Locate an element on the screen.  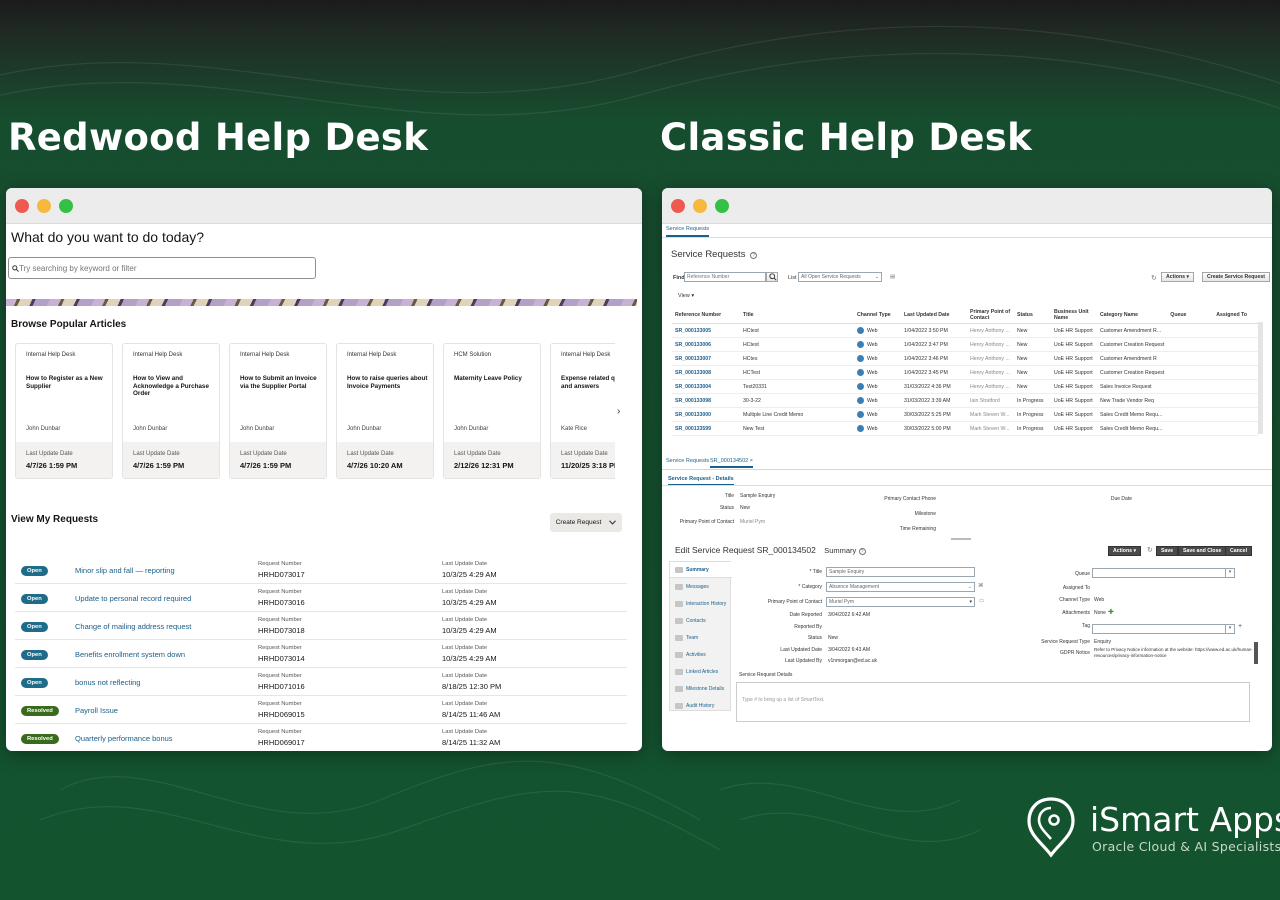
column-header: Reference Number is located at coordinates (706, 315).